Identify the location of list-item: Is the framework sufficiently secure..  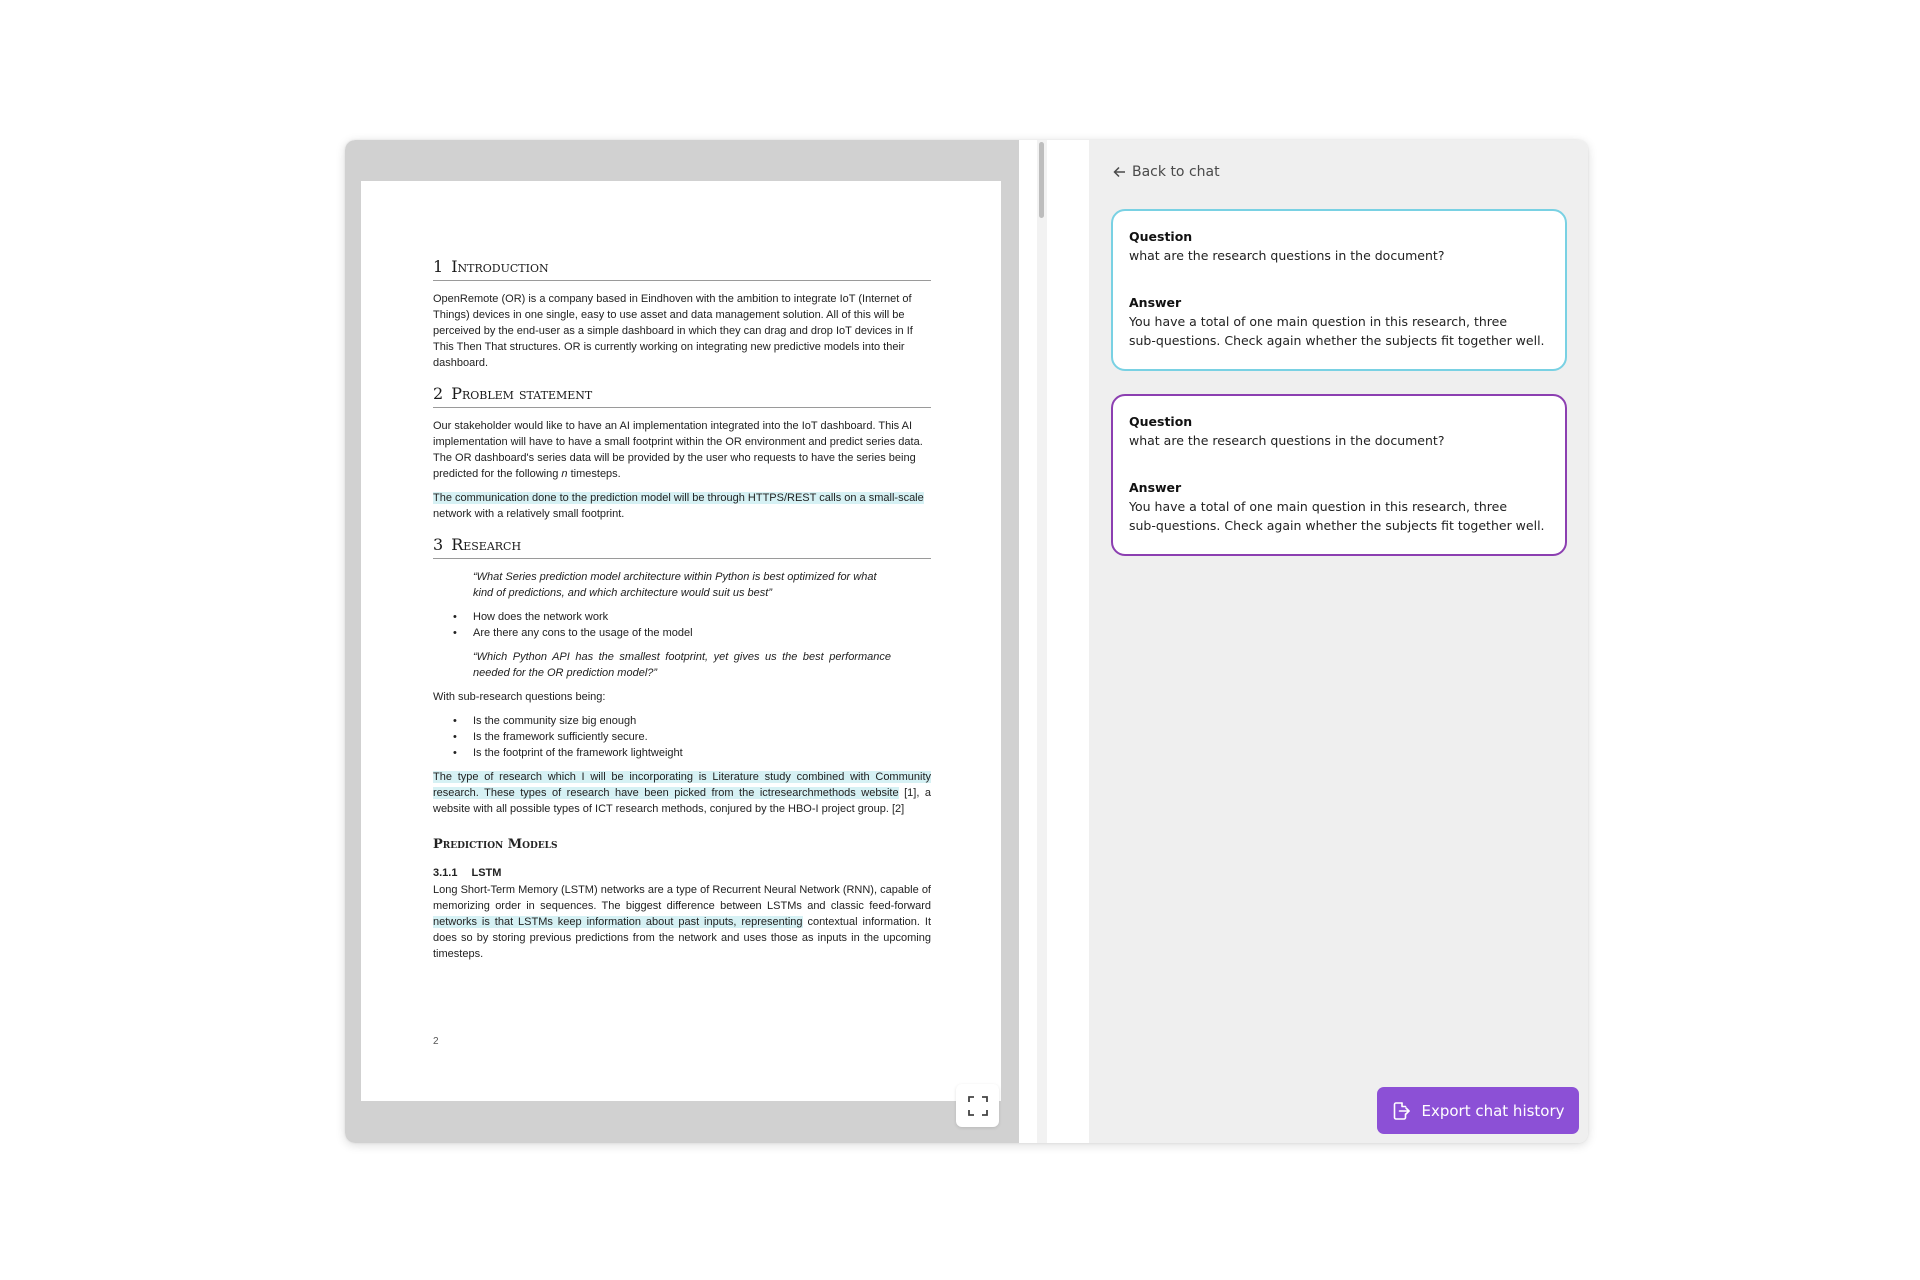
(682, 737).